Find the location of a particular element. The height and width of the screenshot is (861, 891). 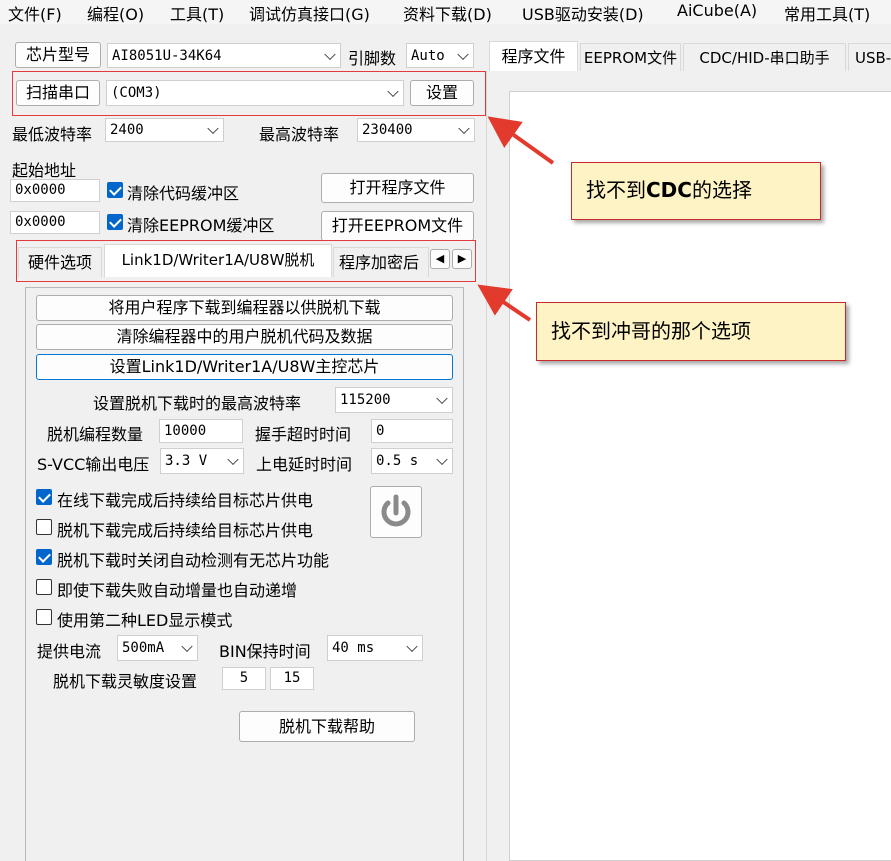

callout-cdc: 找不到CDC的选择 is located at coordinates (696, 191).